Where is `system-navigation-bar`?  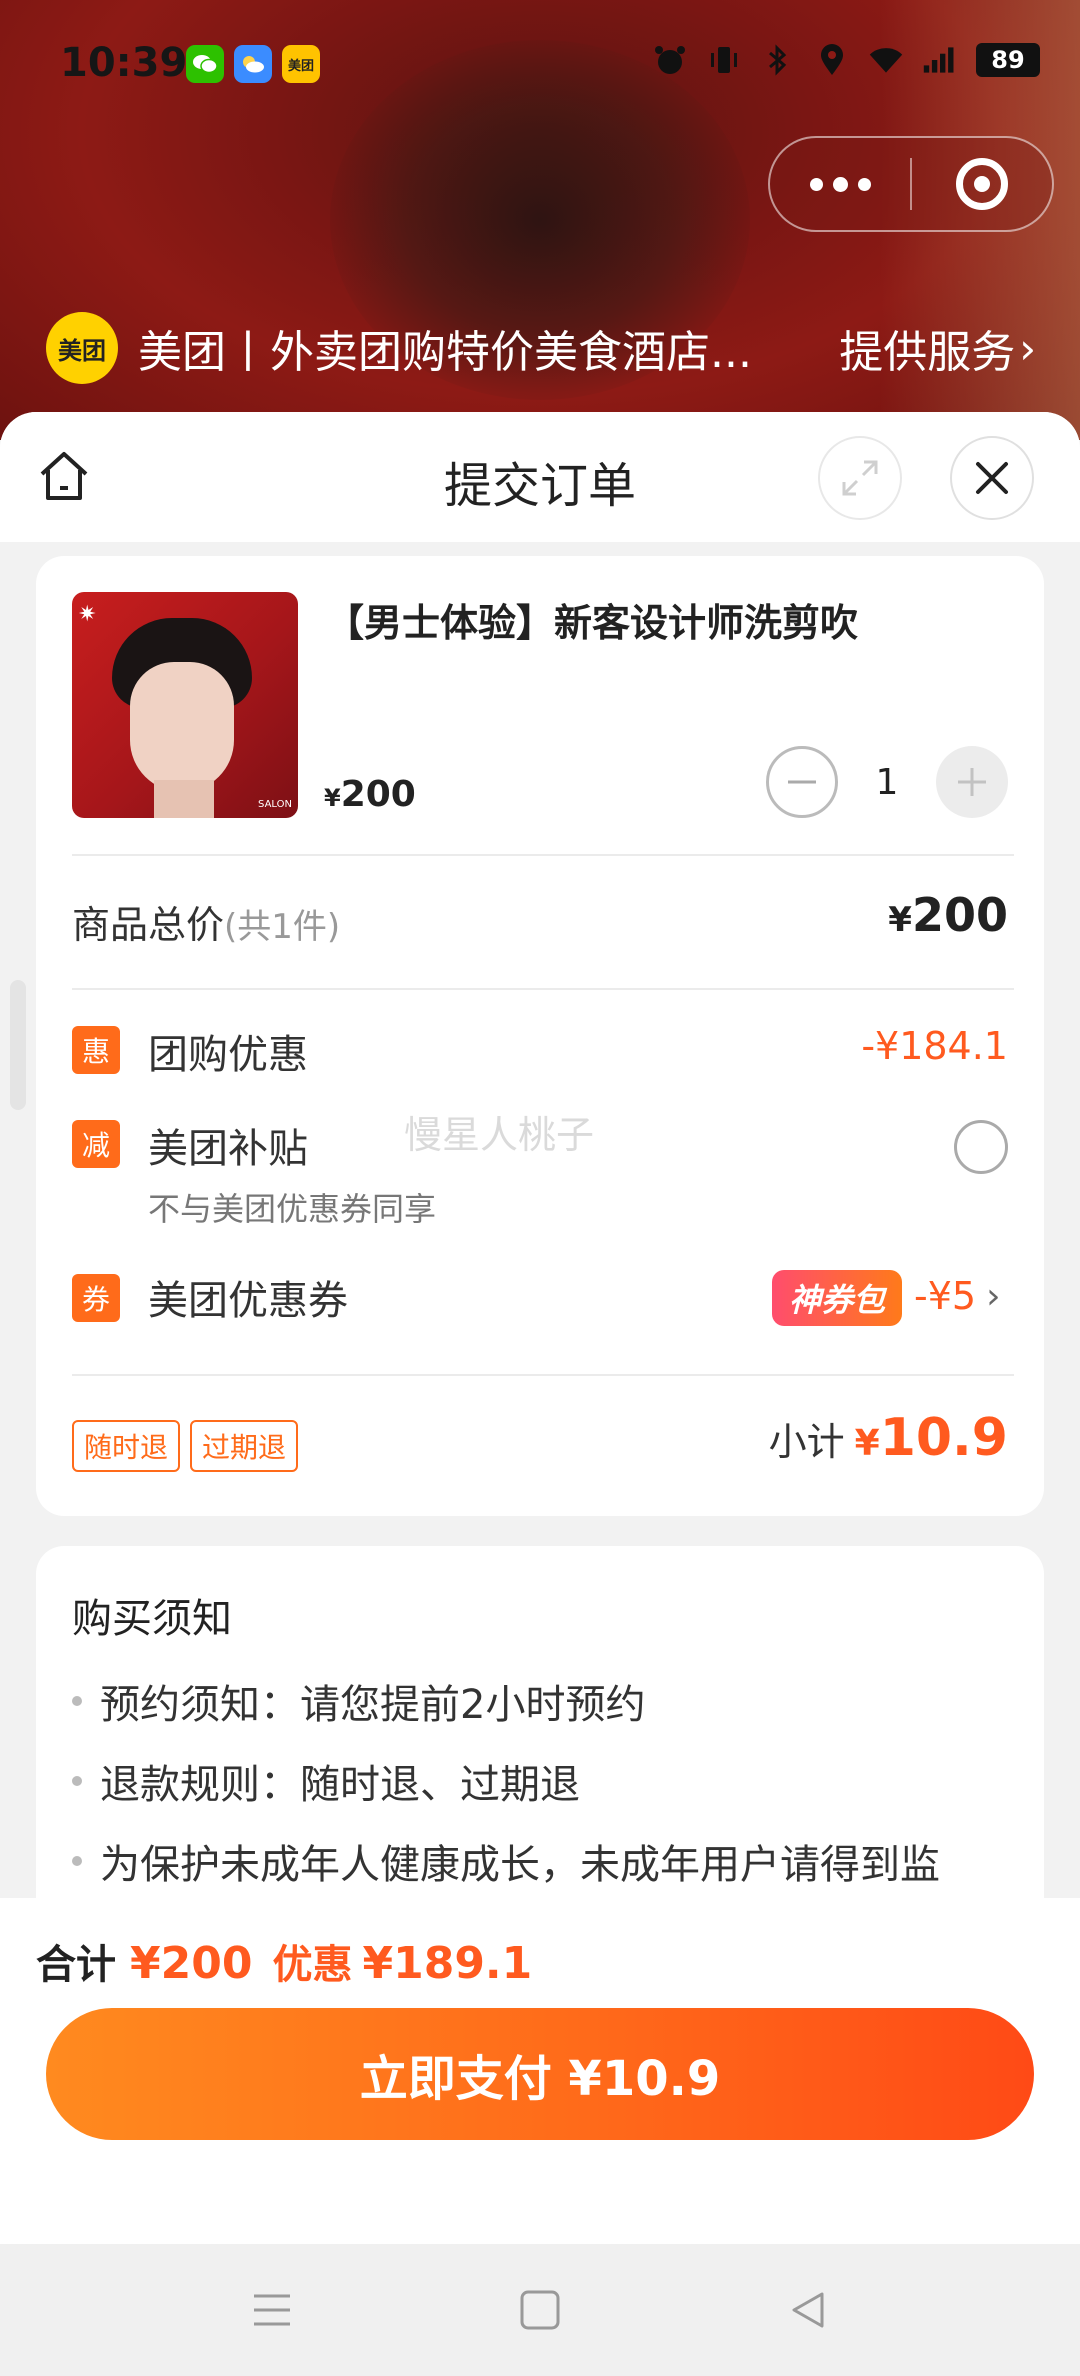
system-navigation-bar is located at coordinates (540, 2310).